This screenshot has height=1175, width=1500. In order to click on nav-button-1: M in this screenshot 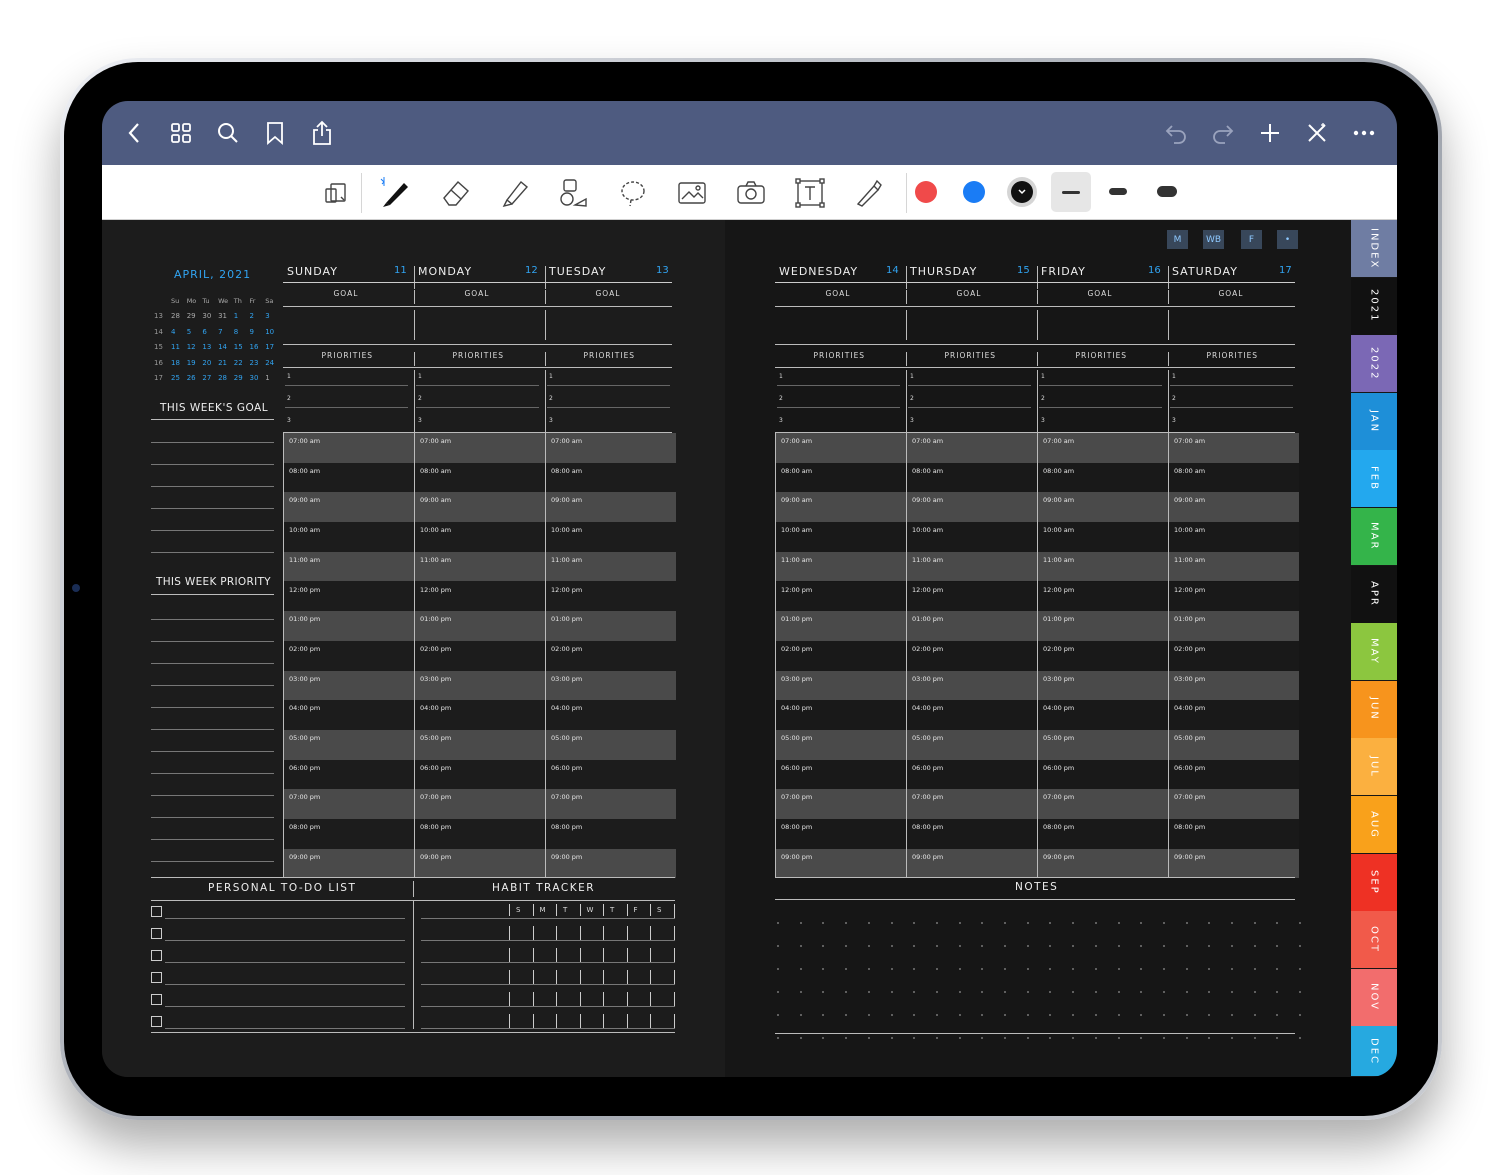, I will do `click(1177, 239)`.